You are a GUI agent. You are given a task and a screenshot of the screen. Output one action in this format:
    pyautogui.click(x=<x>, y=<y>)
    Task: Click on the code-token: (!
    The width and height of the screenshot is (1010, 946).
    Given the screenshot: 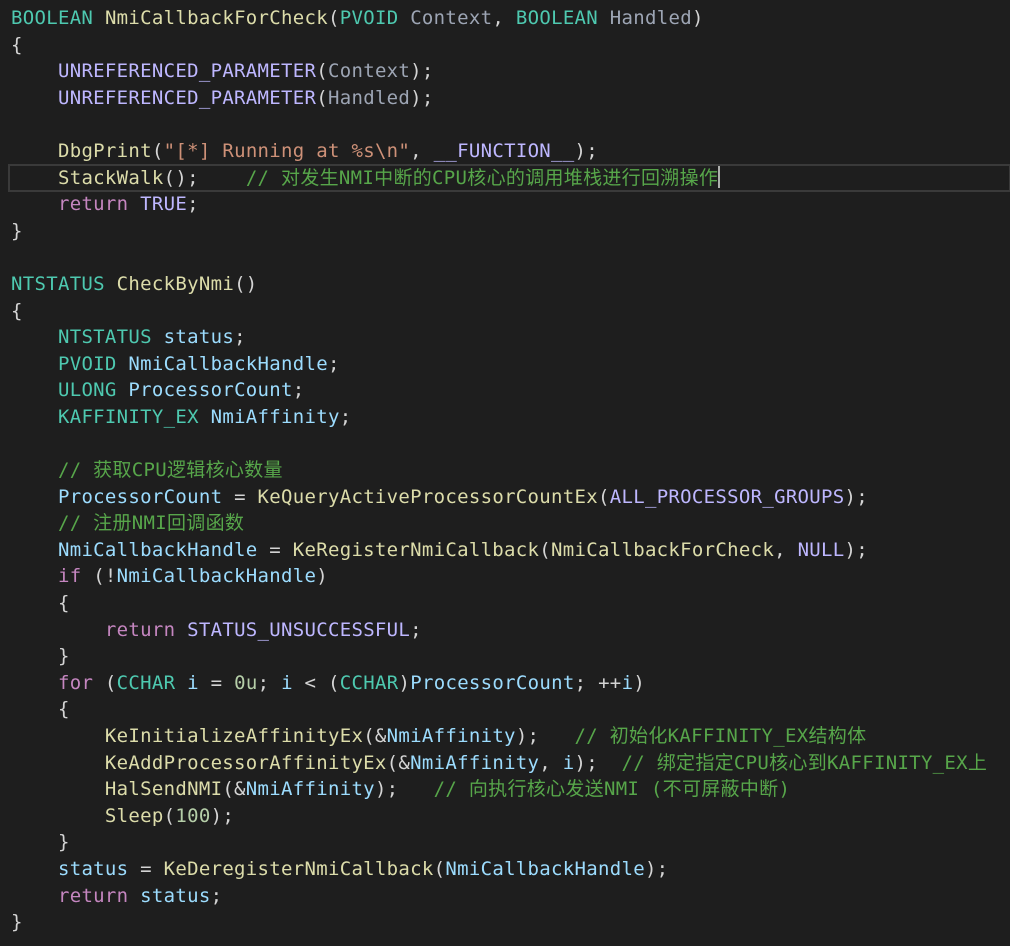 What is the action you would take?
    pyautogui.click(x=99, y=576)
    